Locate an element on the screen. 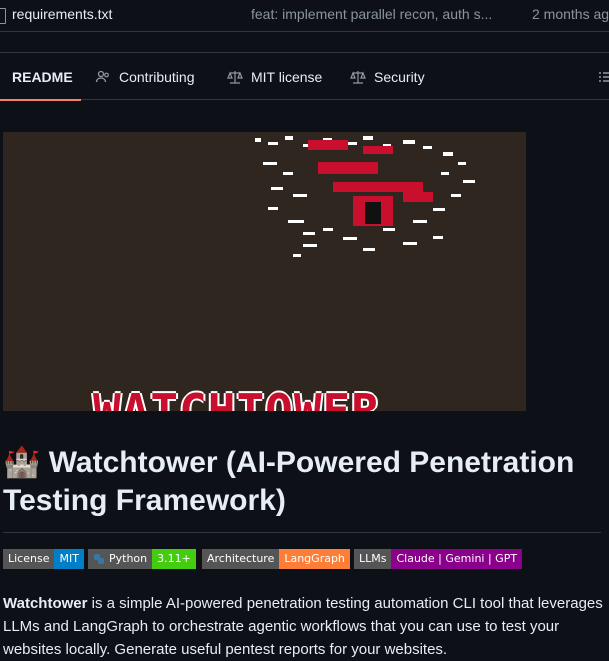  python-logo-icon is located at coordinates (99, 559).